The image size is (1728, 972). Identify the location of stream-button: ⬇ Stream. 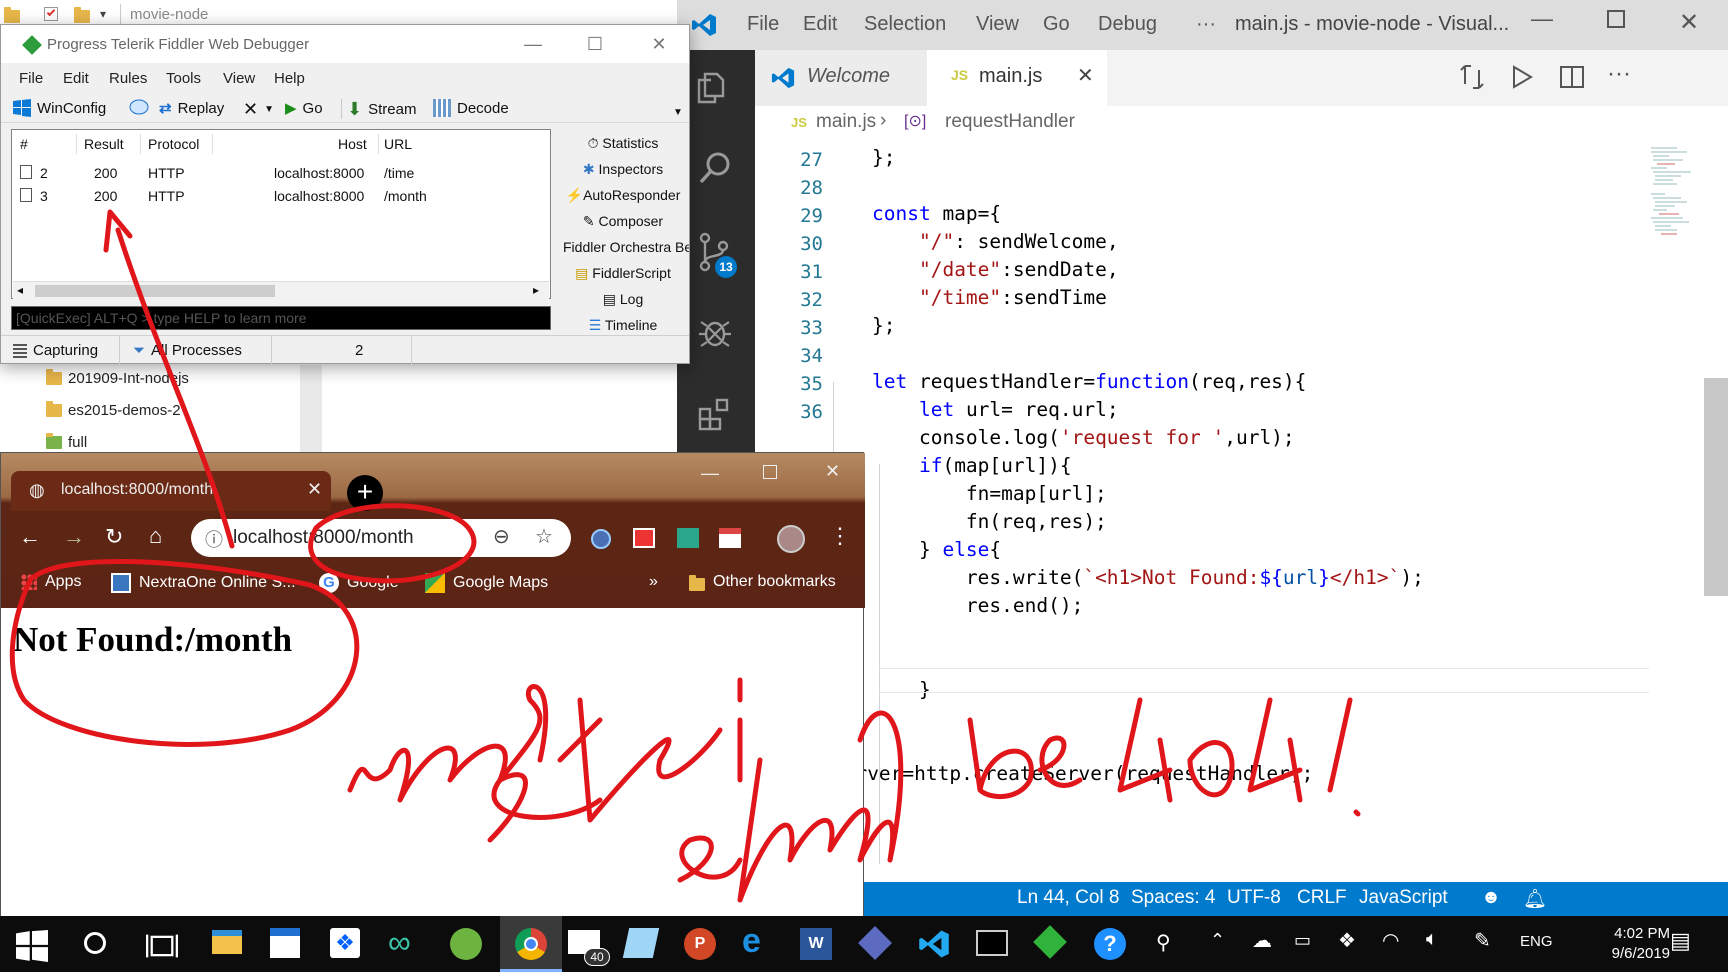
(381, 109).